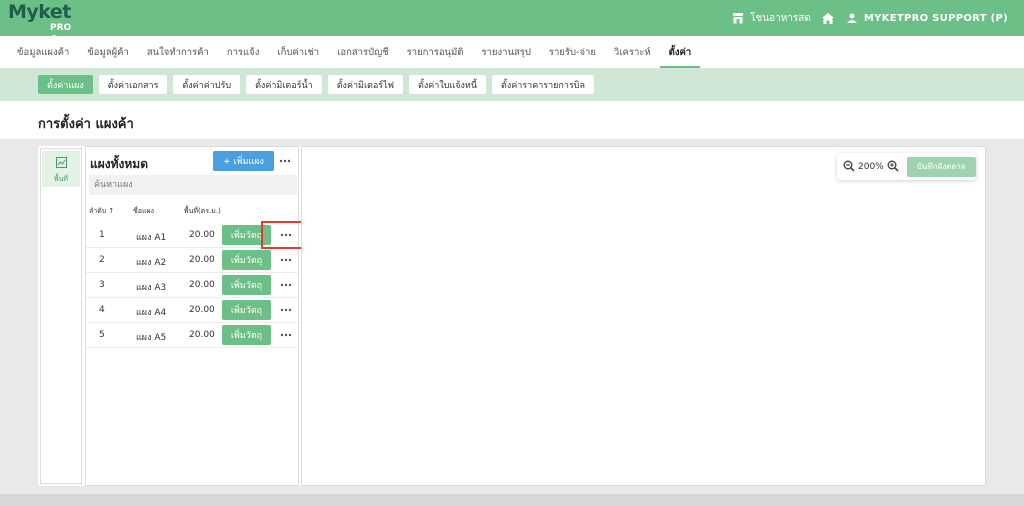 This screenshot has width=1024, height=506. Describe the element at coordinates (102, 260) in the screenshot. I see `row-order: 2` at that location.